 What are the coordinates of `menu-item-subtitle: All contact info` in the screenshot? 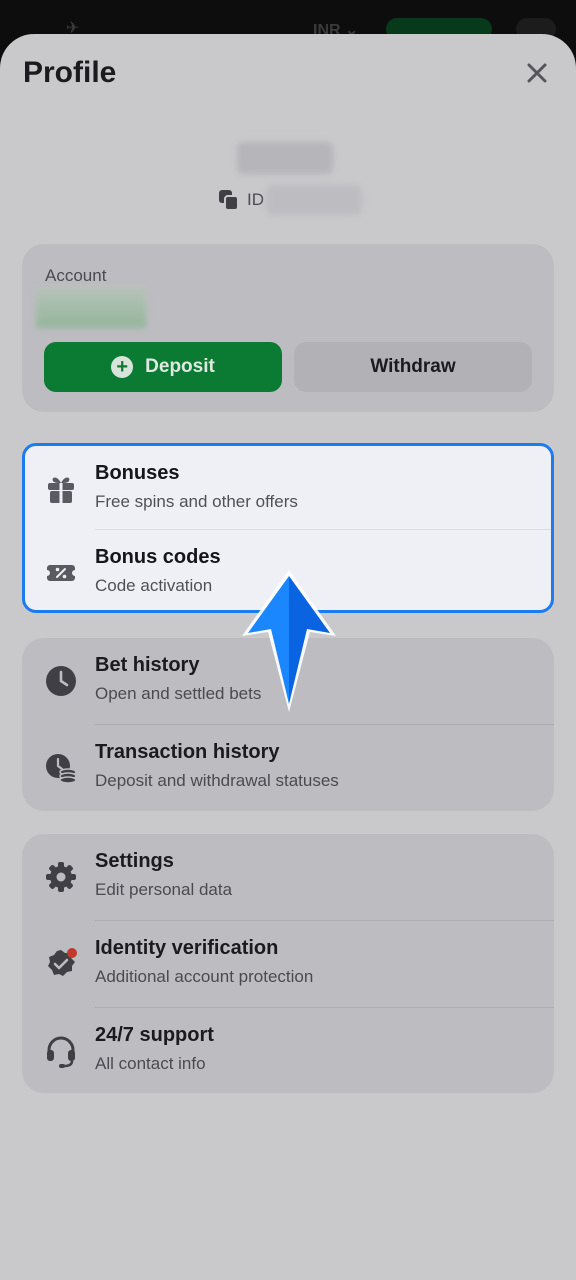 It's located at (150, 1063).